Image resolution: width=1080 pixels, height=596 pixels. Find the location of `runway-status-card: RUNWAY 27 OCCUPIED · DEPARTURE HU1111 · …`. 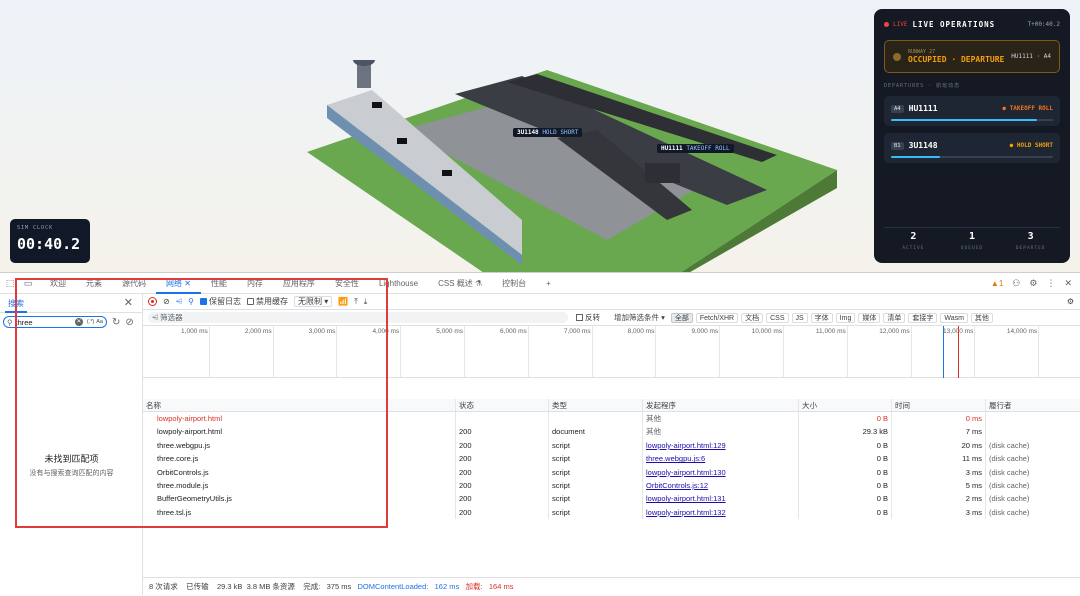

runway-status-card: RUNWAY 27 OCCUPIED · DEPARTURE HU1111 · … is located at coordinates (972, 56).